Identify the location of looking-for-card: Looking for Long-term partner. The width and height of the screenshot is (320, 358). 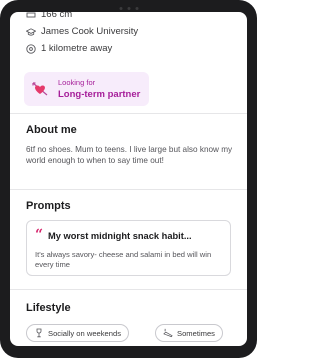
(86, 89).